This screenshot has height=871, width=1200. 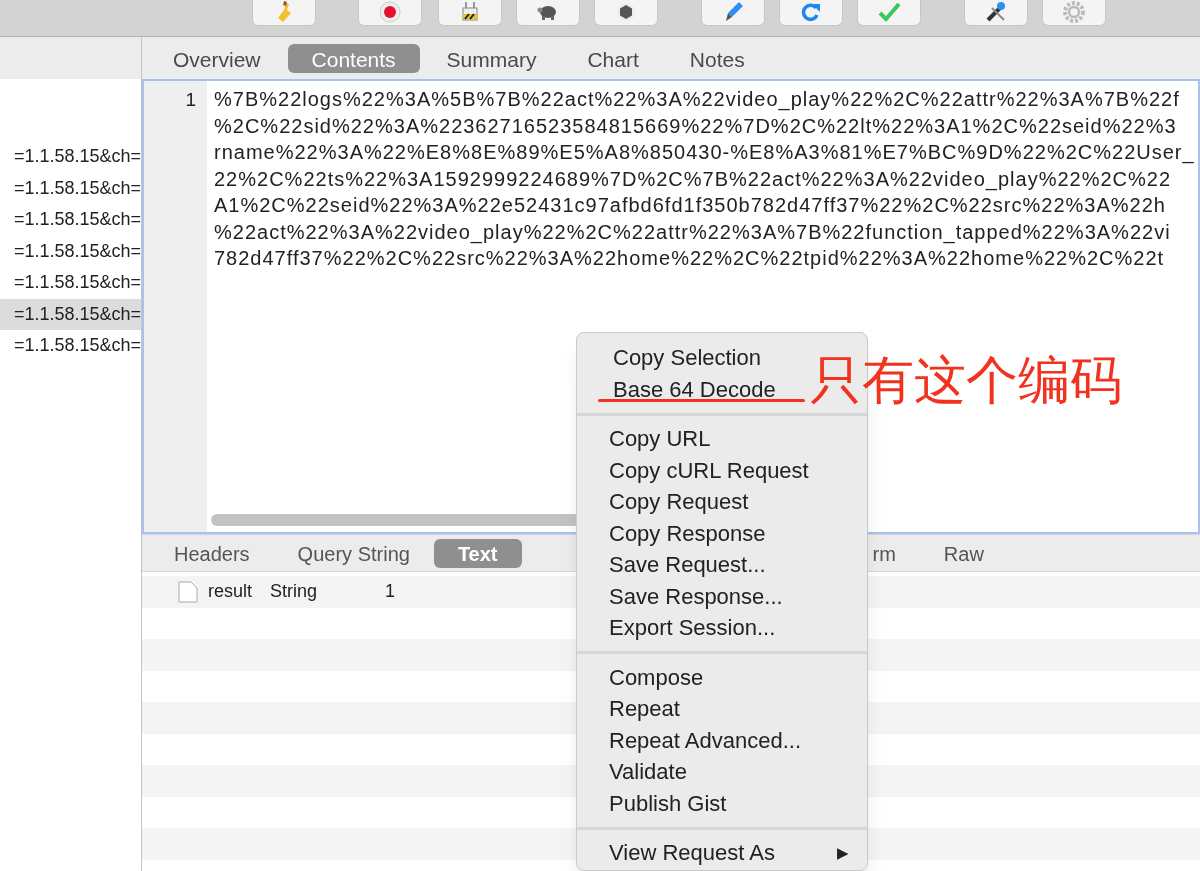 What do you see at coordinates (709, 470) in the screenshot?
I see `menu-item: Copy cURL Request` at bounding box center [709, 470].